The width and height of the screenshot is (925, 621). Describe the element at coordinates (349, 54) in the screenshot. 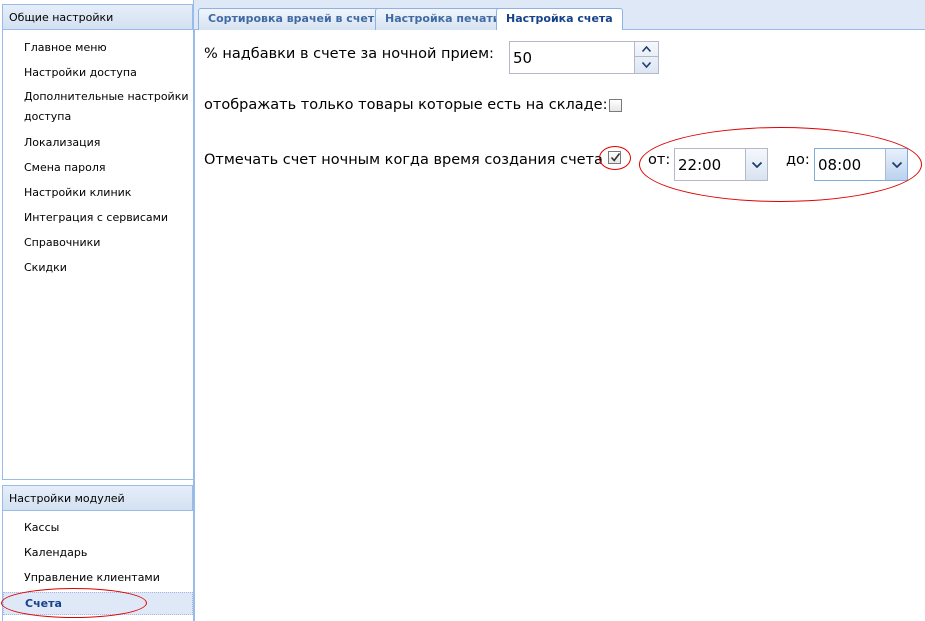

I see `surcharge-label: % надбавки в счете за ночной прием:` at that location.